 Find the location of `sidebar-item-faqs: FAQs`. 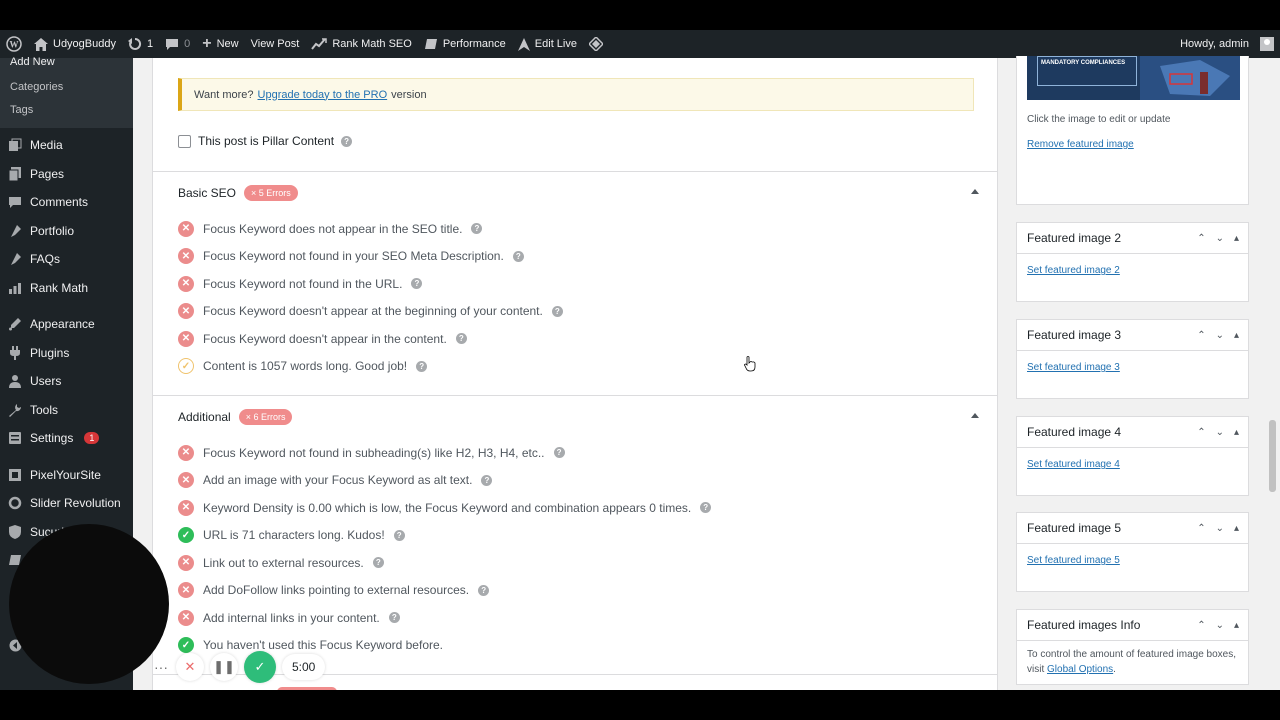

sidebar-item-faqs: FAQs is located at coordinates (66, 259).